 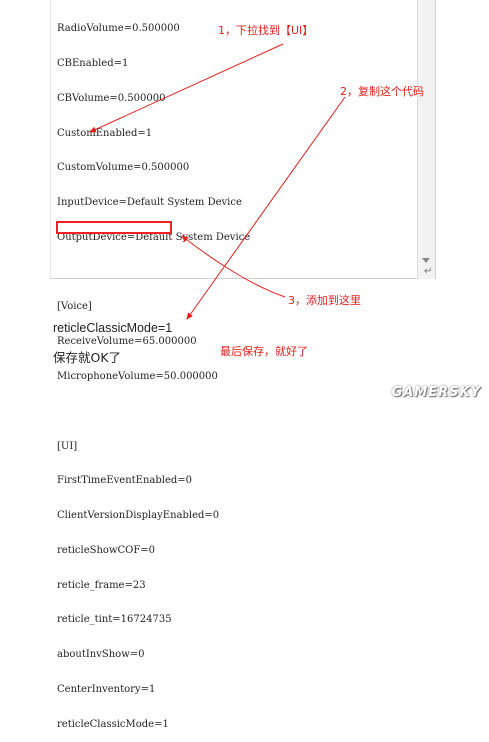 What do you see at coordinates (67, 446) in the screenshot?
I see `editor-line: [UI]` at bounding box center [67, 446].